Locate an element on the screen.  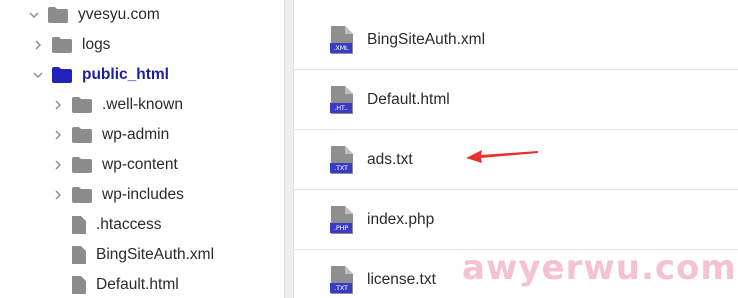
file-name: Default.html is located at coordinates (408, 99).